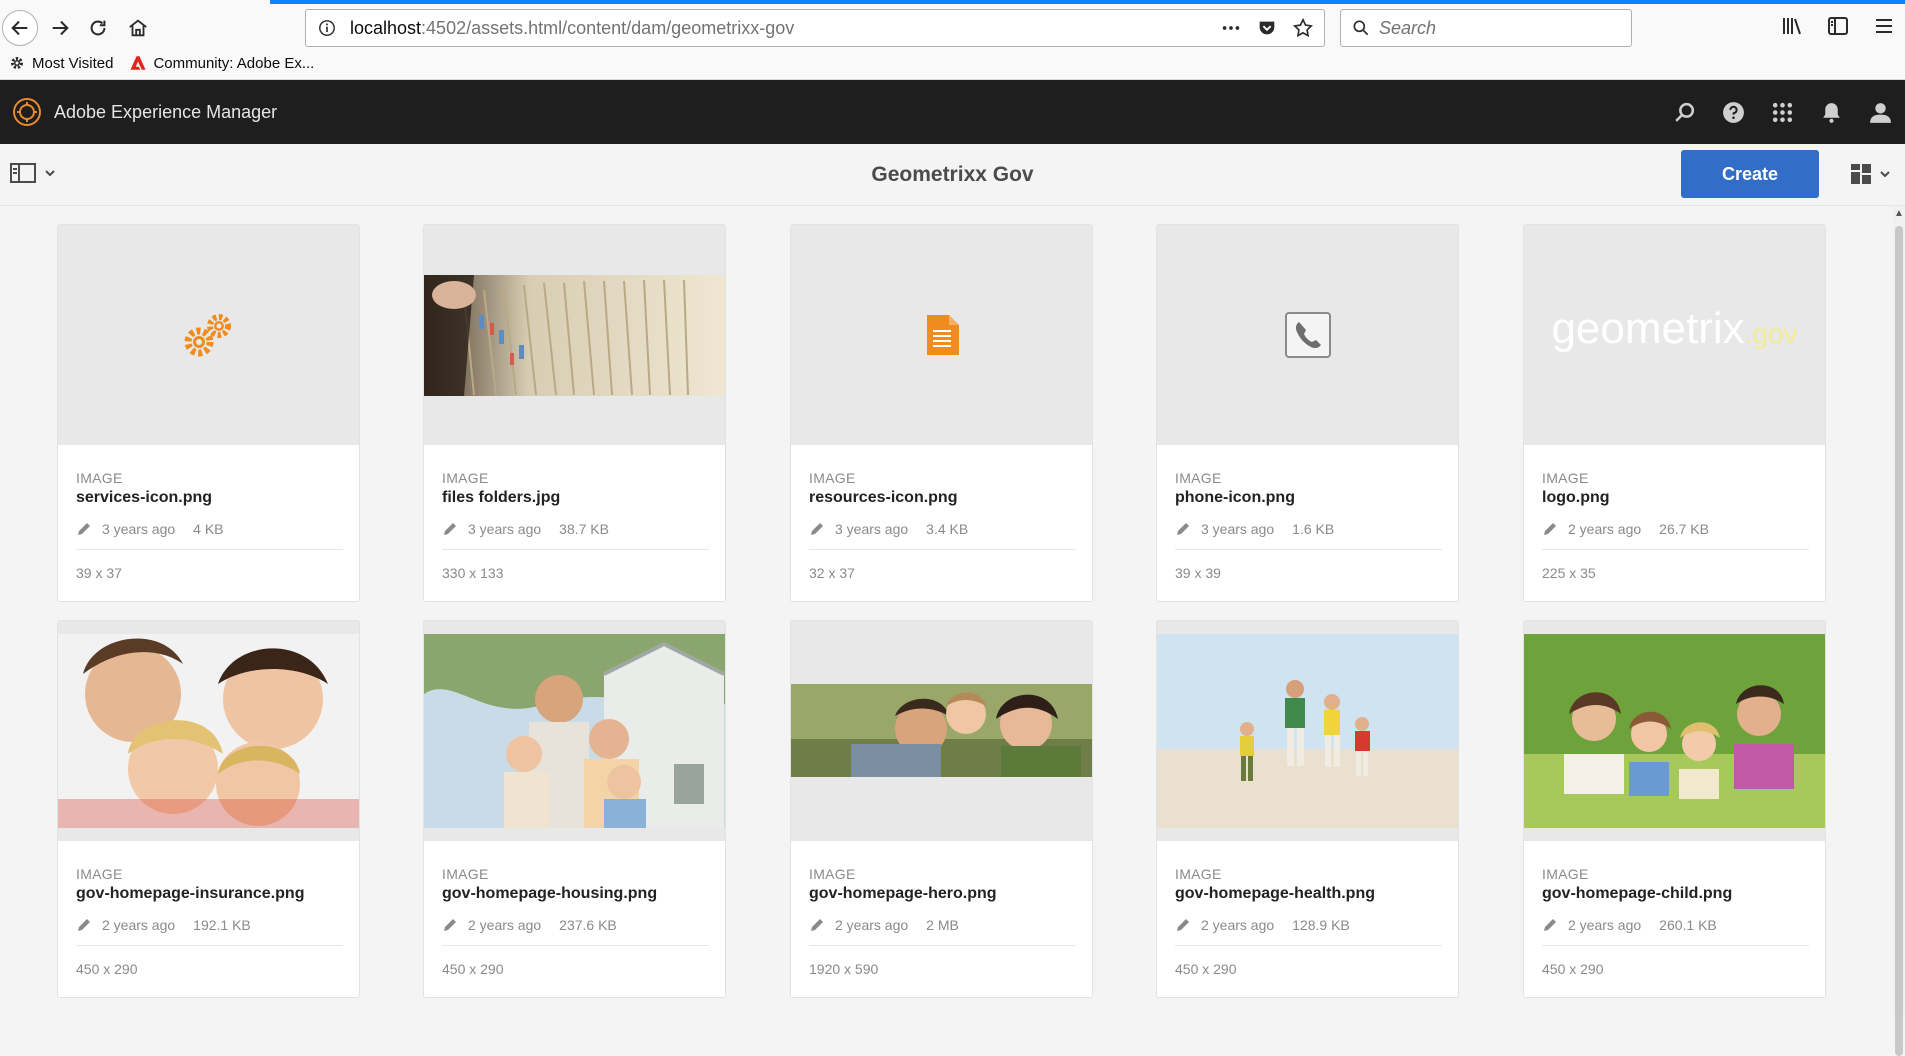  Describe the element at coordinates (144, 497) in the screenshot. I see `asset-name: services-icon.png` at that location.